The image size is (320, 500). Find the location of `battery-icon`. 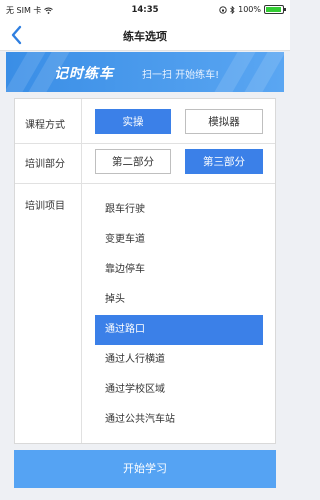

battery-icon is located at coordinates (275, 9).